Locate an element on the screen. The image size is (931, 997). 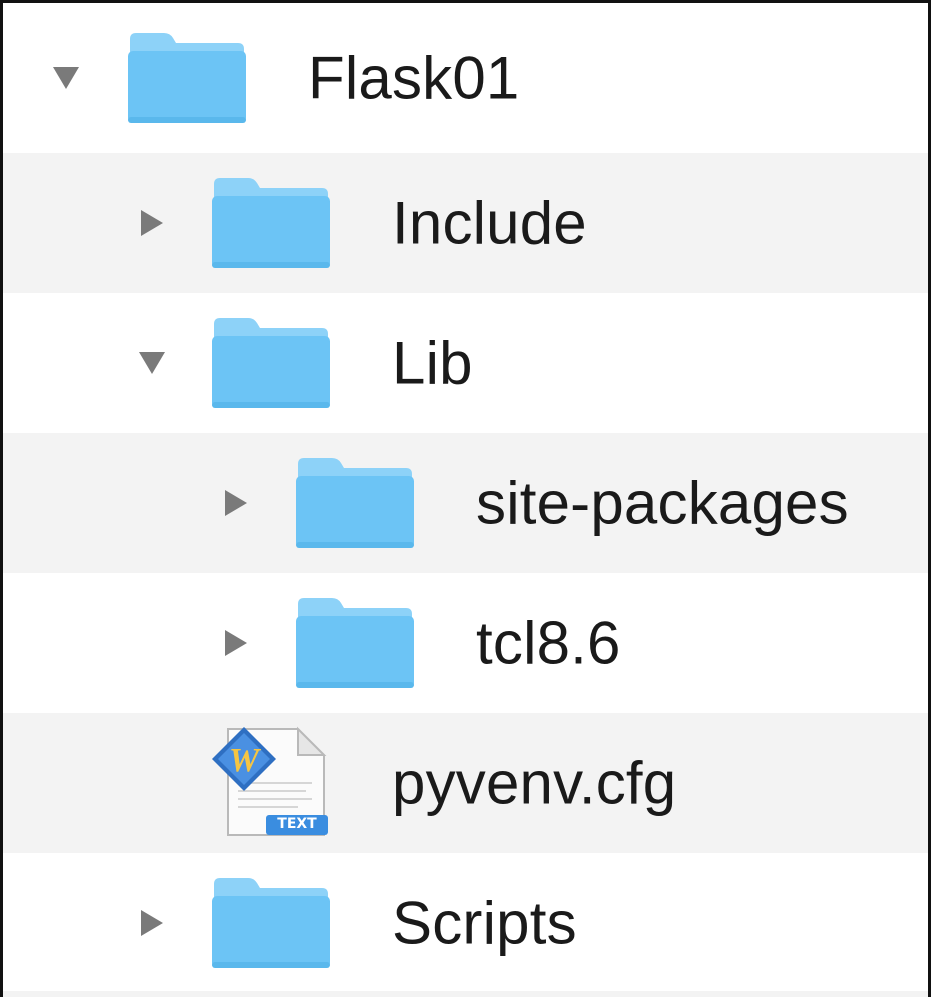
tree-row-pyvenv-cfg: W TEXT pyvenv.cfg is located at coordinates (465, 783).